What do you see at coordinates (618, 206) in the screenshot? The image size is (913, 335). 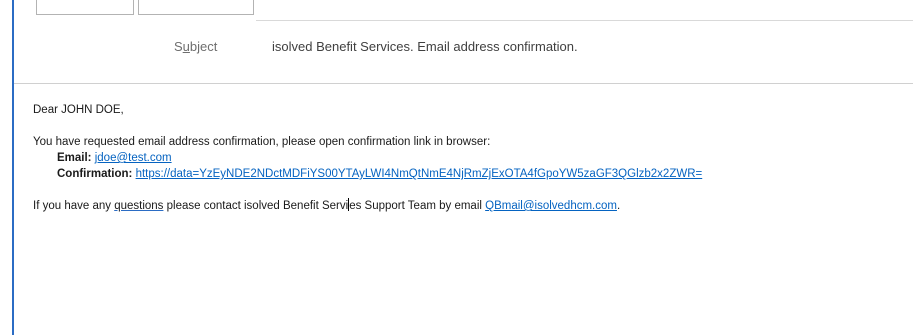 I see `closing-text: .` at bounding box center [618, 206].